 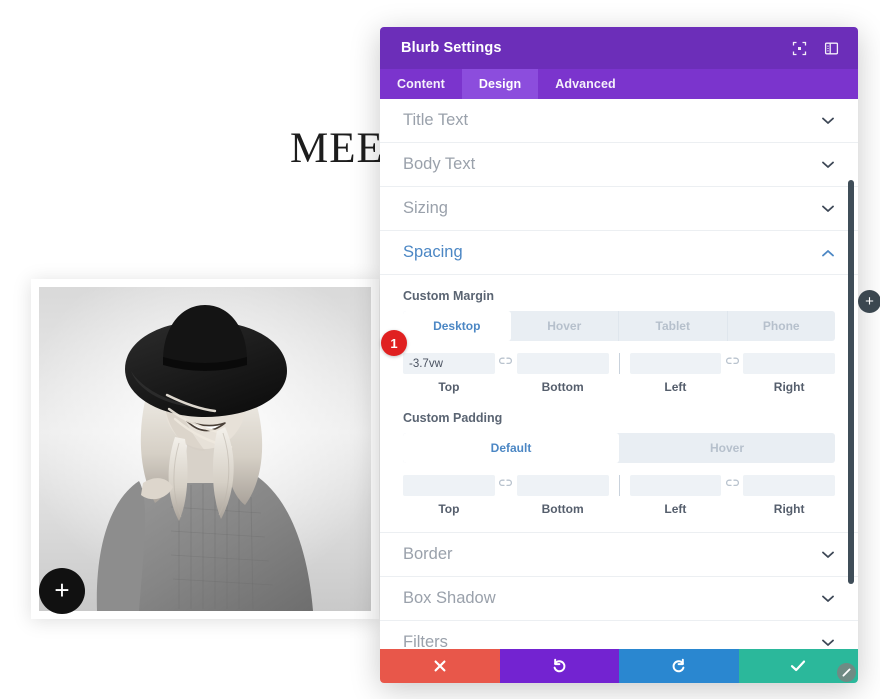 I want to click on margin-tab-hover-label: Hover, so click(x=564, y=326).